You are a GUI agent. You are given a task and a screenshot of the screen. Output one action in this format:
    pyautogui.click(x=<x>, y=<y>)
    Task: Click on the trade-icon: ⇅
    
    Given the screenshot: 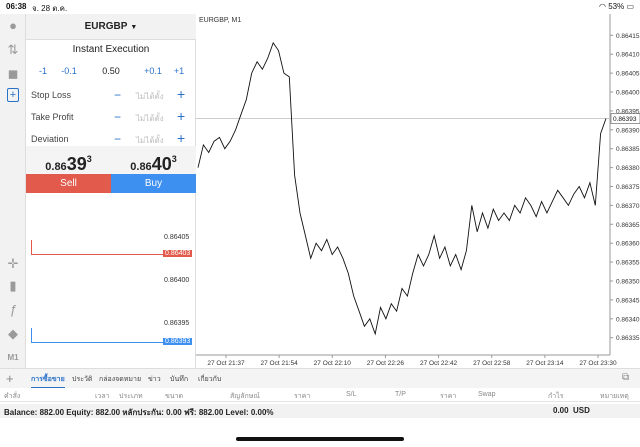 What is the action you would take?
    pyautogui.click(x=13, y=50)
    